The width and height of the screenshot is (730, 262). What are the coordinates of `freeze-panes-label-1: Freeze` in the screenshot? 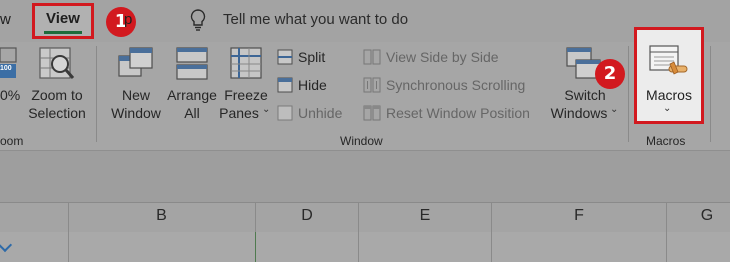 It's located at (246, 95).